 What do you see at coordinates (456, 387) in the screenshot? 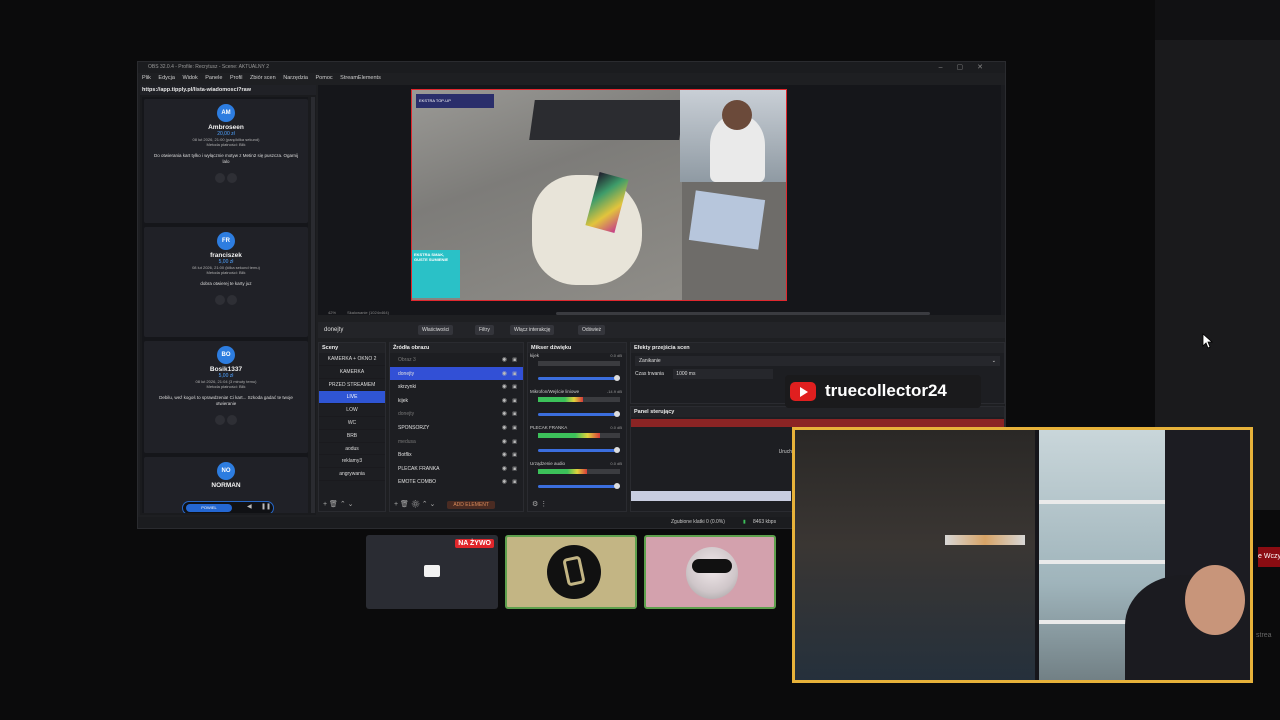
I see `source-item: skrzynki ◉ ▣` at bounding box center [456, 387].